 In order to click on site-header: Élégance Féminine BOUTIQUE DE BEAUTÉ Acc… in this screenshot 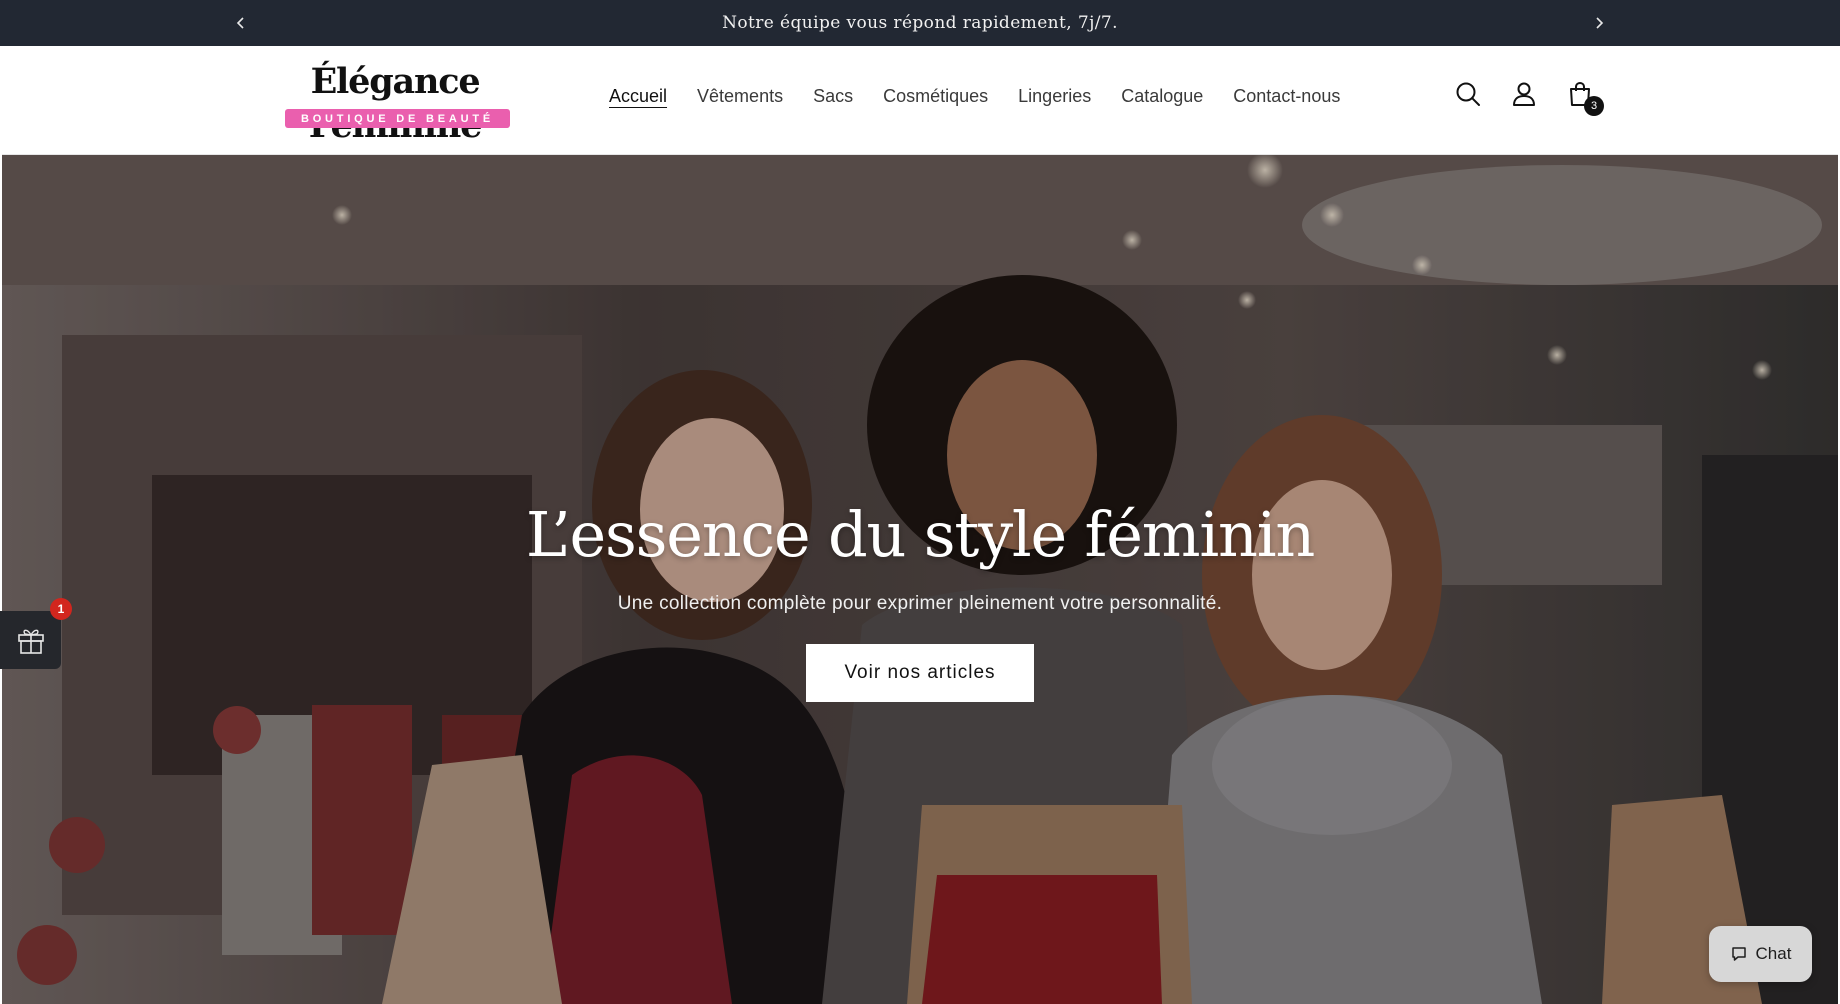, I will do `click(920, 100)`.